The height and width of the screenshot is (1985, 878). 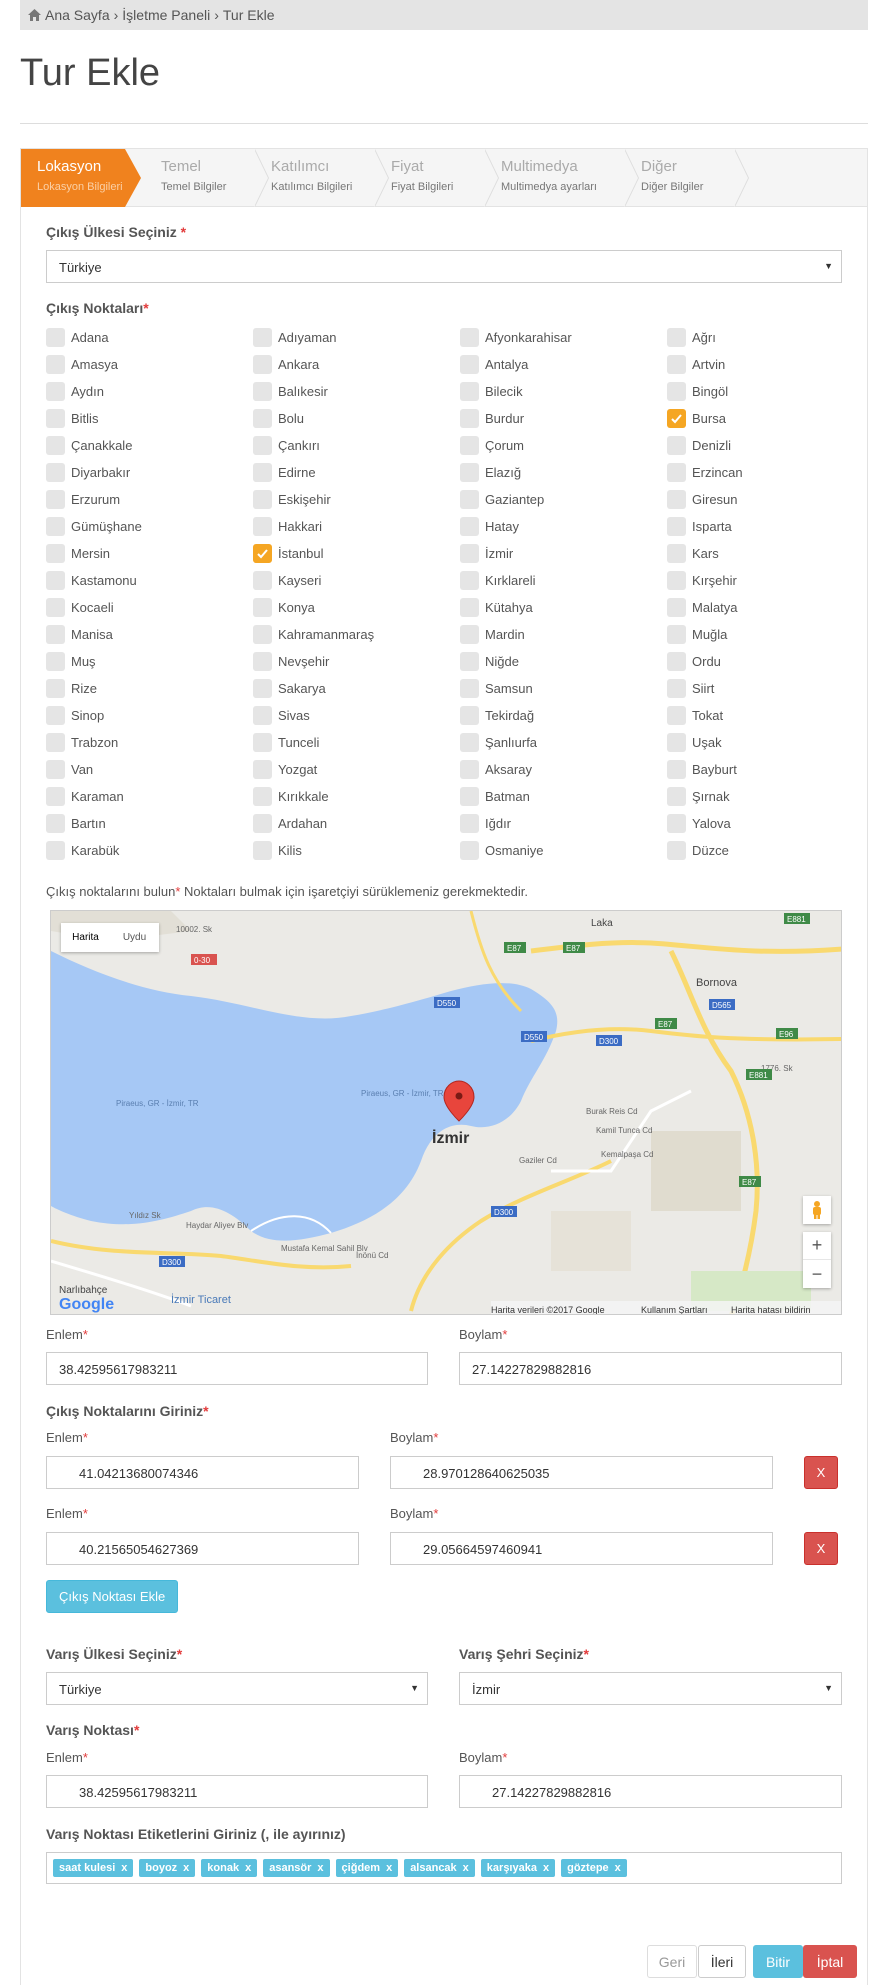 What do you see at coordinates (555, 178) in the screenshot?
I see `step-multimedya: Multimedya Multimedya ayarları` at bounding box center [555, 178].